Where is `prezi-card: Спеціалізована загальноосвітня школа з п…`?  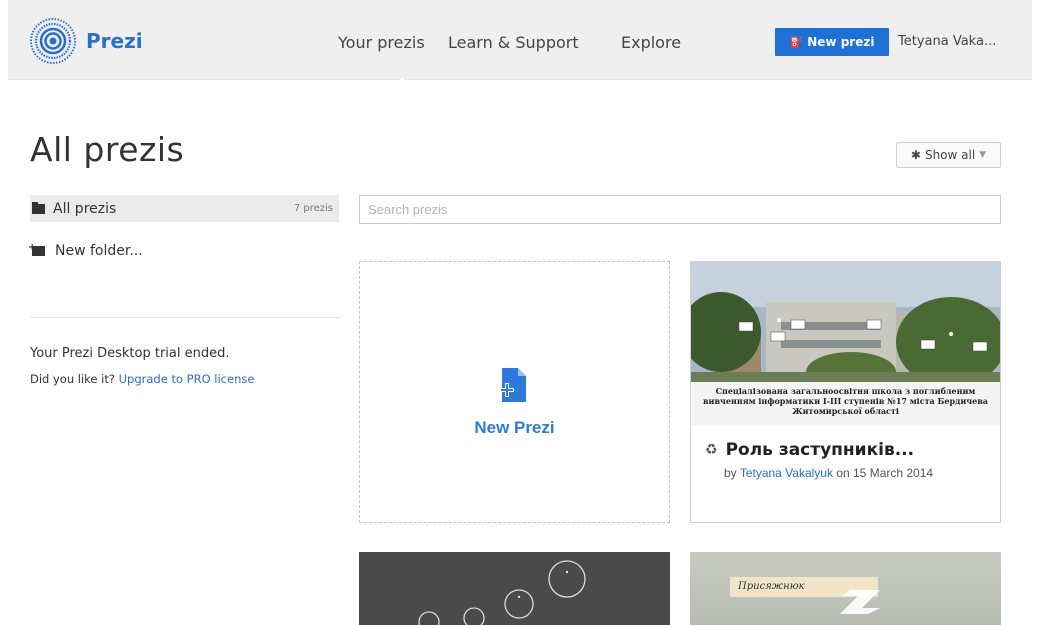 prezi-card: Спеціалізована загальноосвітня школа з п… is located at coordinates (845, 392).